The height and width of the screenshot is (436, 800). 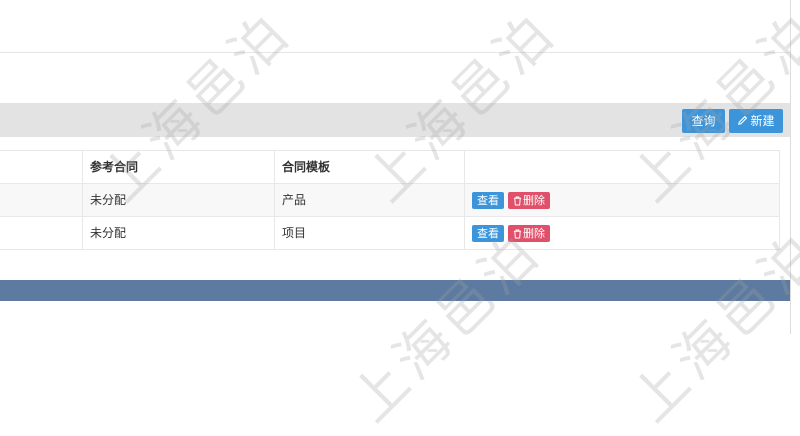 I want to click on column-header-ref-contract: 参考合同, so click(x=178, y=167).